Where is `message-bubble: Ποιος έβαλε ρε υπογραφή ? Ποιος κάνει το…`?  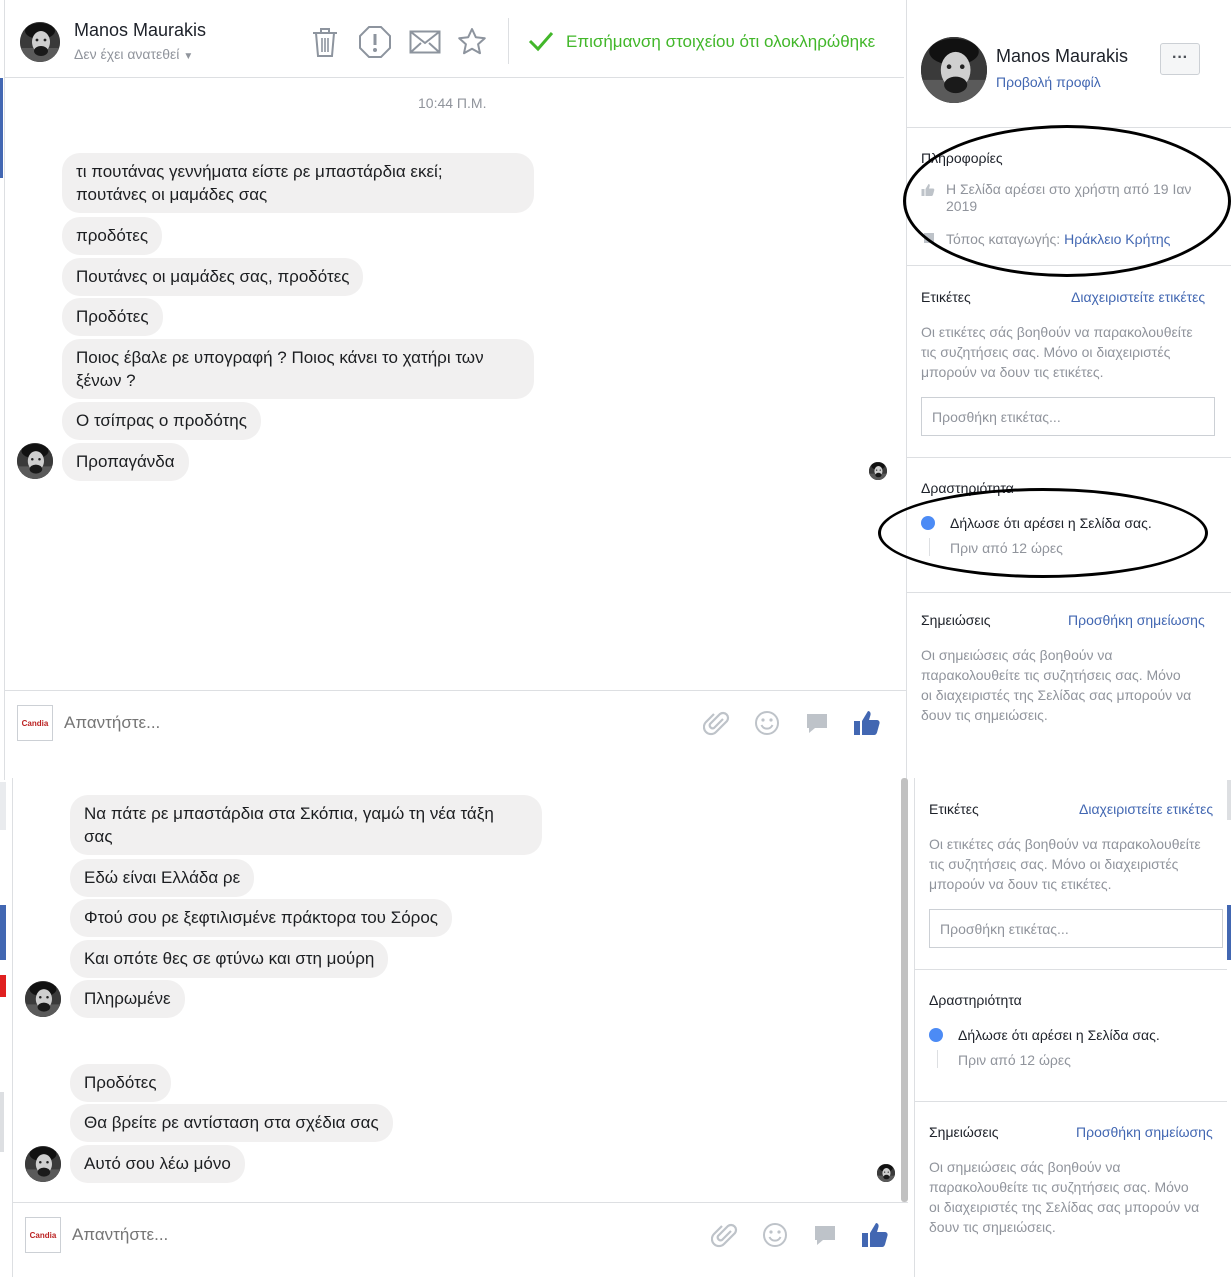 message-bubble: Ποιος έβαλε ρε υπογραφή ? Ποιος κάνει το… is located at coordinates (298, 369).